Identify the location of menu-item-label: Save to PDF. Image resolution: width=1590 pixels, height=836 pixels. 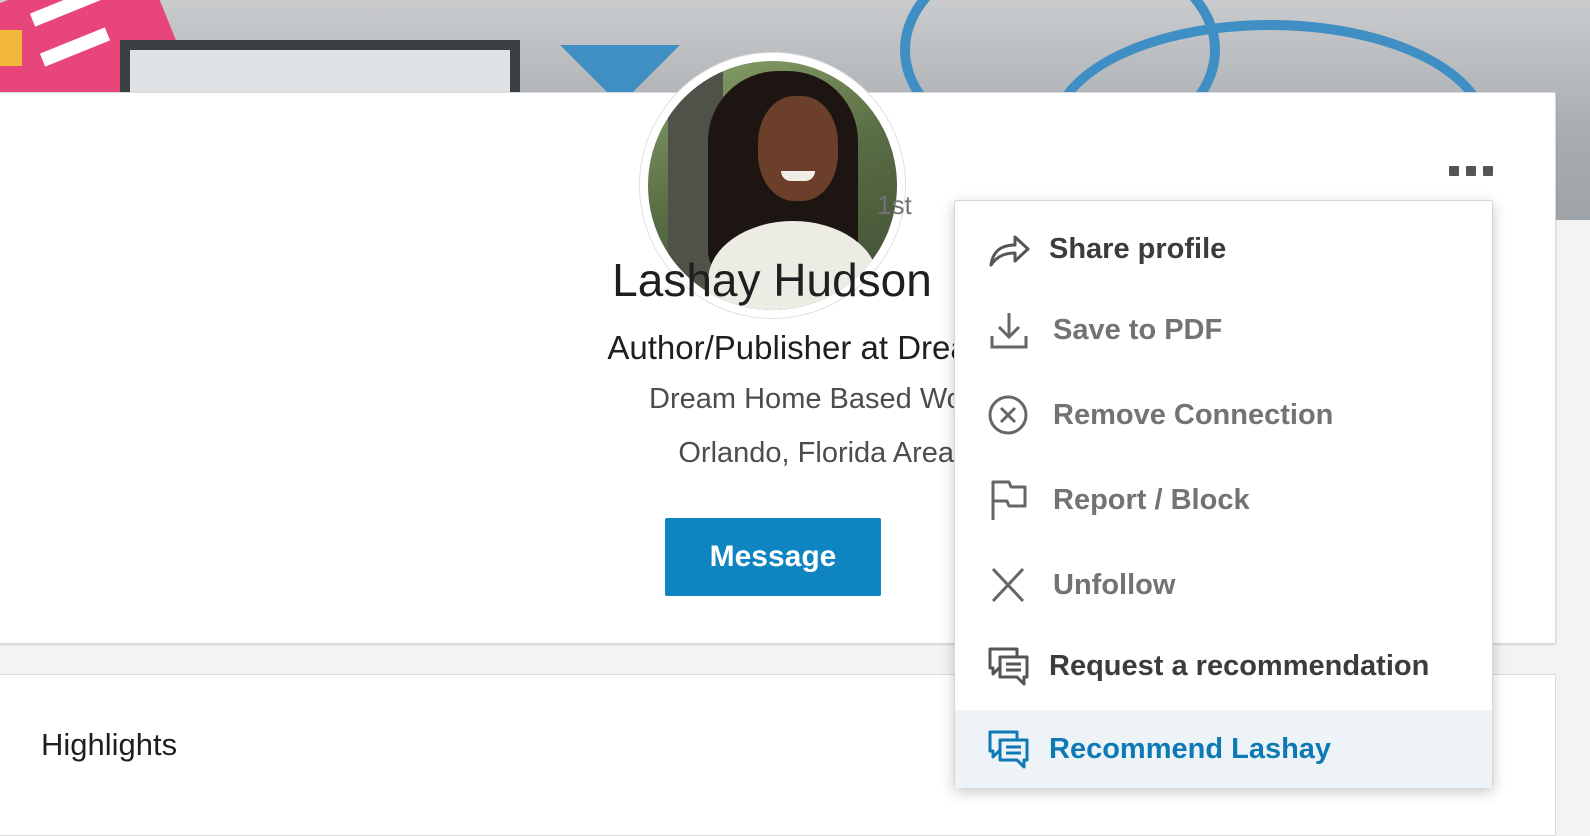
(1138, 329).